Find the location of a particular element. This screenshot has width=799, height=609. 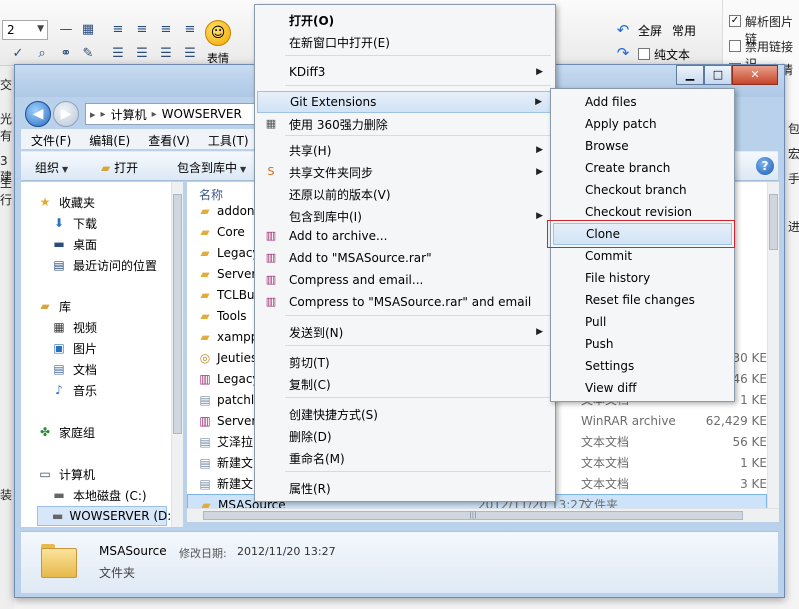

git-menu-item: File history is located at coordinates (642, 278).